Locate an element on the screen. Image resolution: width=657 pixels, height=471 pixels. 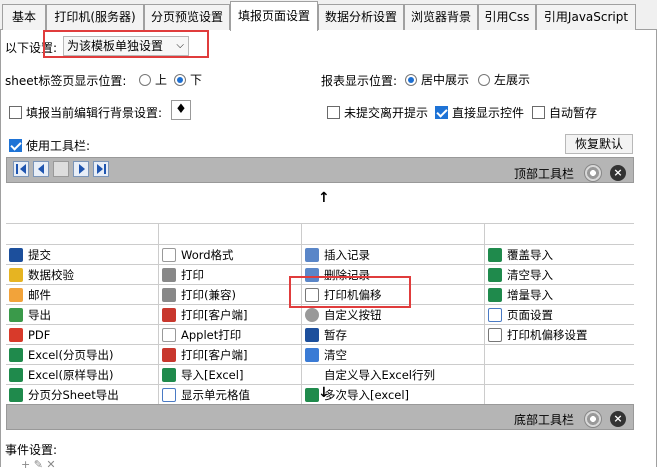
btn-submit: 提交 is located at coordinates (82, 255).